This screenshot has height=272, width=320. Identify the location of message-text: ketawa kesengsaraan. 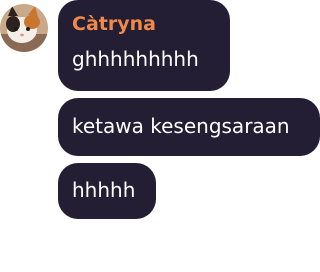
(181, 126).